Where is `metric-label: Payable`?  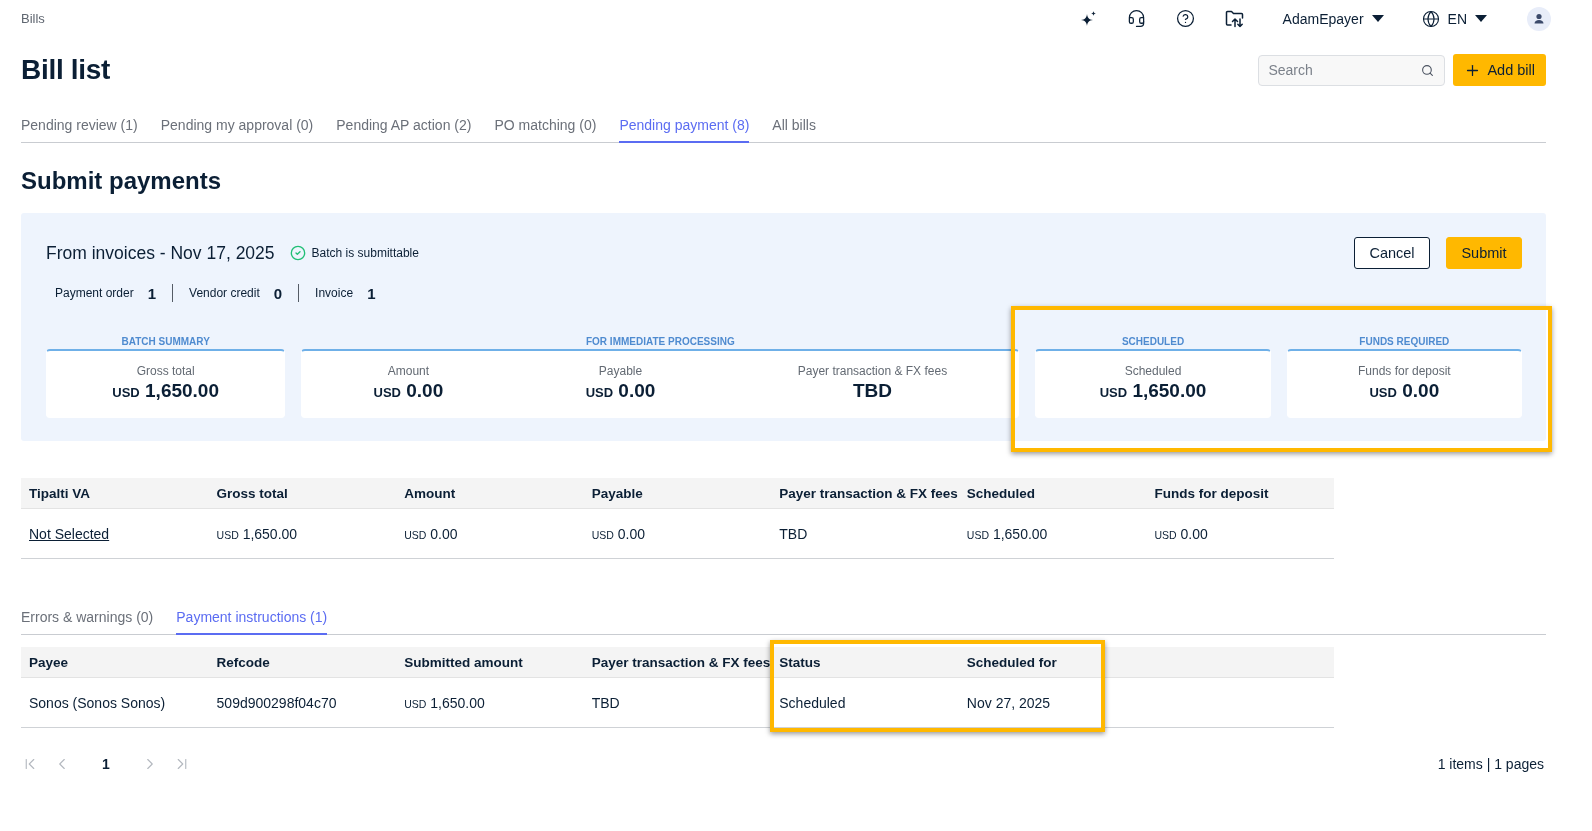 metric-label: Payable is located at coordinates (620, 371).